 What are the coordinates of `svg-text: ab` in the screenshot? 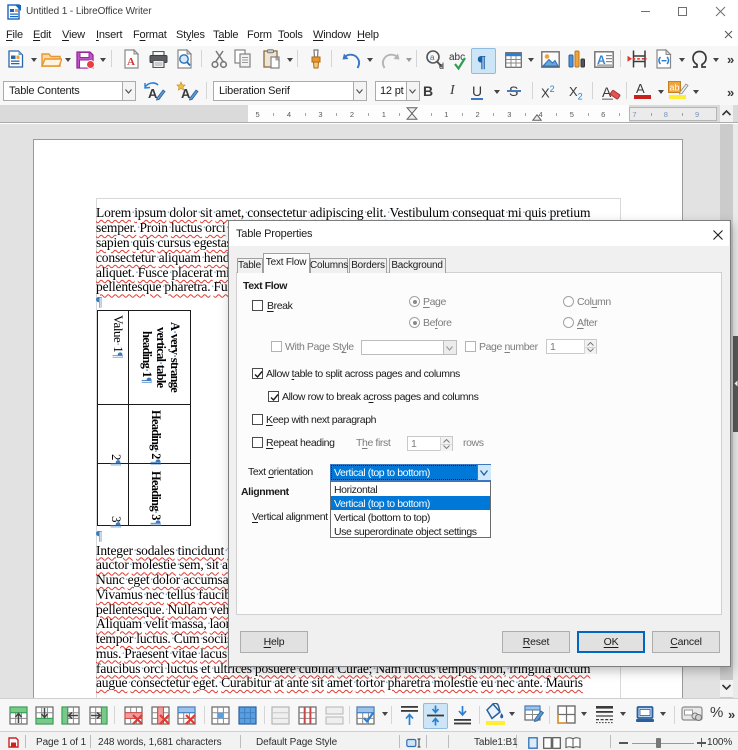 It's located at (675, 88).